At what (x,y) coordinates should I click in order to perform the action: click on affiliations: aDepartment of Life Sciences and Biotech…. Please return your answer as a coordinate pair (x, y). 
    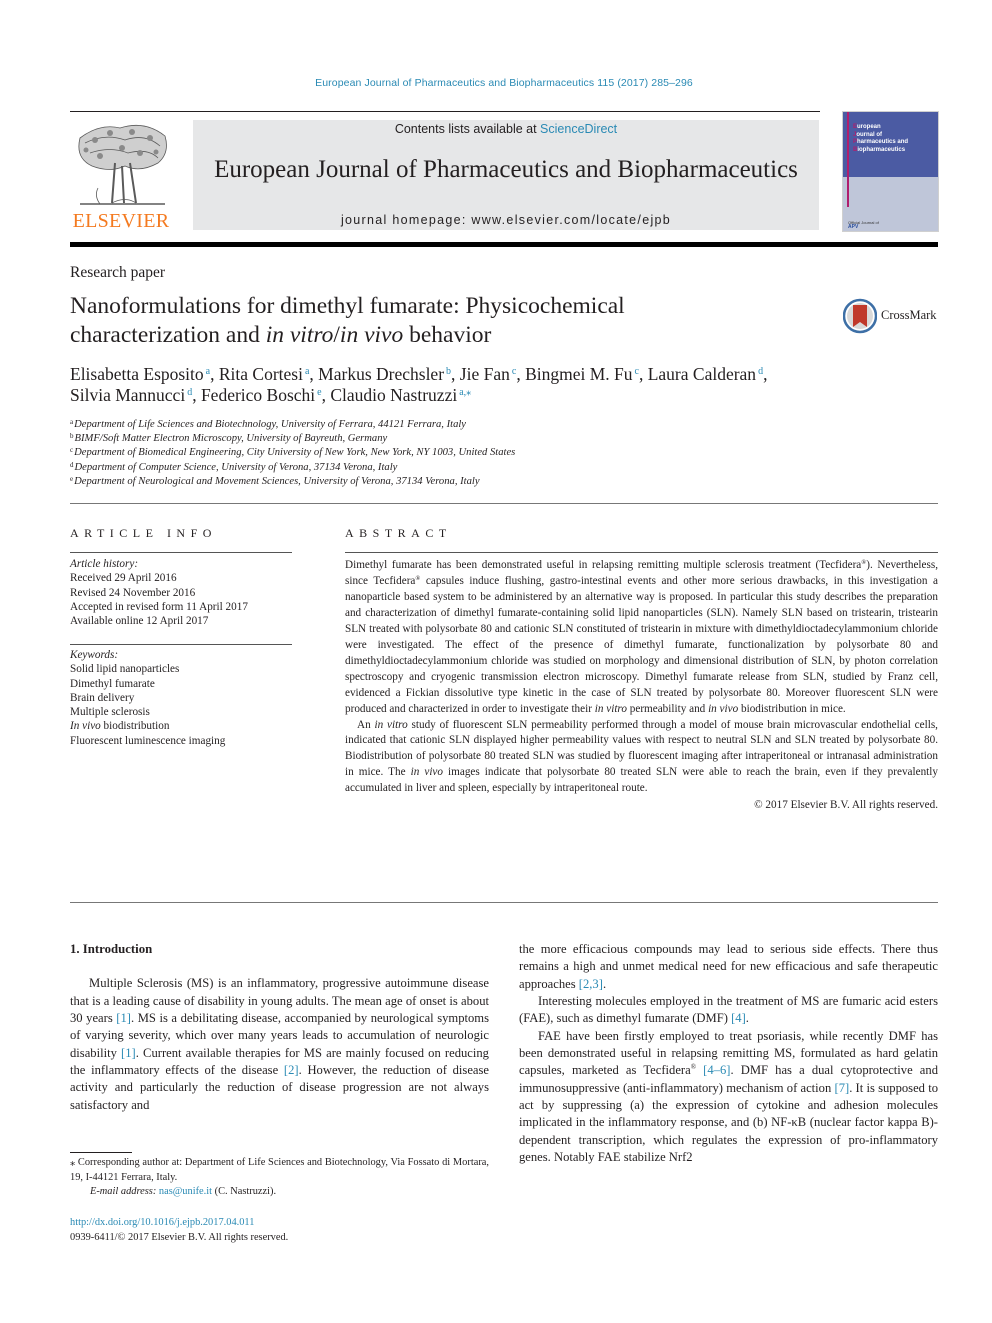
    Looking at the image, I should click on (292, 453).